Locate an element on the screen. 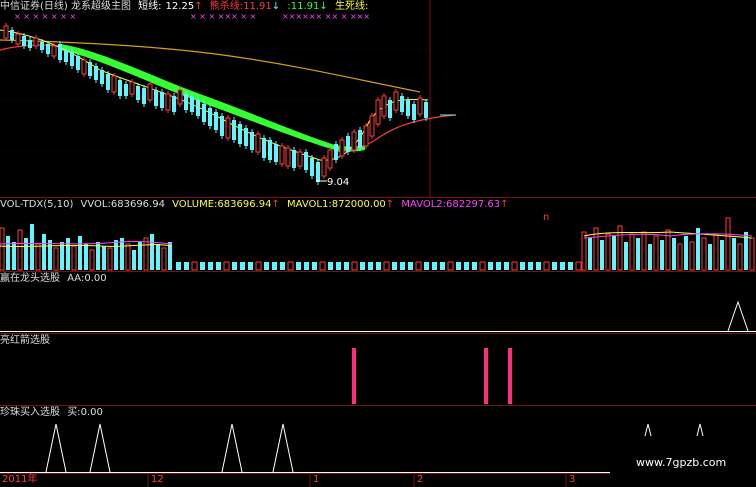 Image resolution: width=756 pixels, height=487 pixels. indicator2-pane: 亮红箭选股 is located at coordinates (378, 370).